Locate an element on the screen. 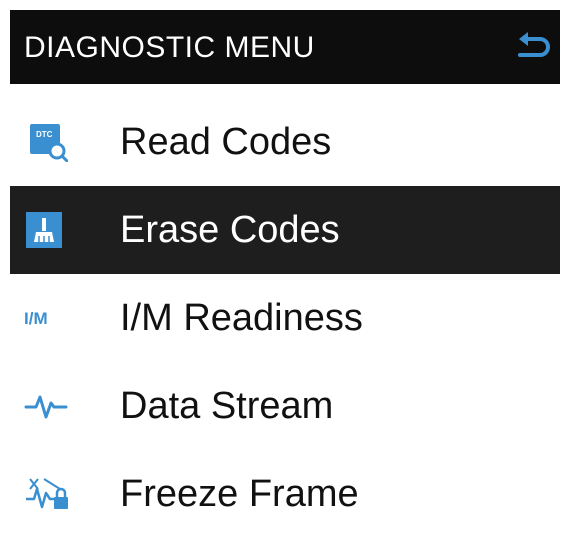 This screenshot has height=538, width=563. icon-slot: I/M is located at coordinates (45, 318).